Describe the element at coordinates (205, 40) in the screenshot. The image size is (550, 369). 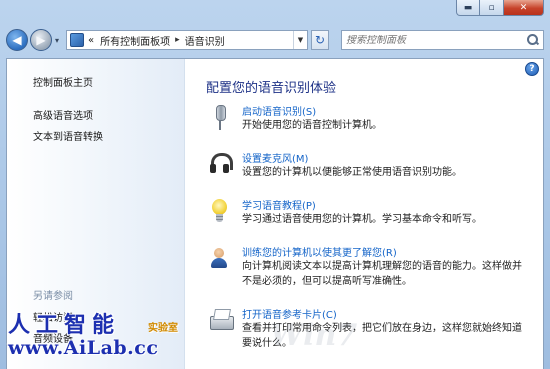
I see `breadcrumb-speech-recognition: 语音识别` at that location.